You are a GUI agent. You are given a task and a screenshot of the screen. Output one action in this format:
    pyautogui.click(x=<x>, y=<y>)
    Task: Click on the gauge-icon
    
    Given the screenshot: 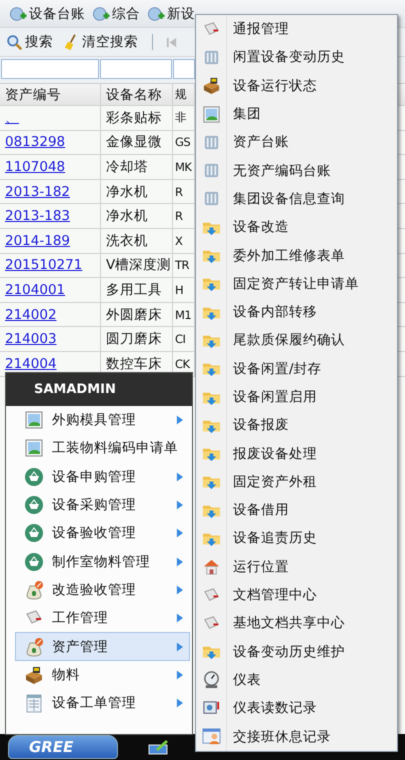 What is the action you would take?
    pyautogui.click(x=211, y=680)
    